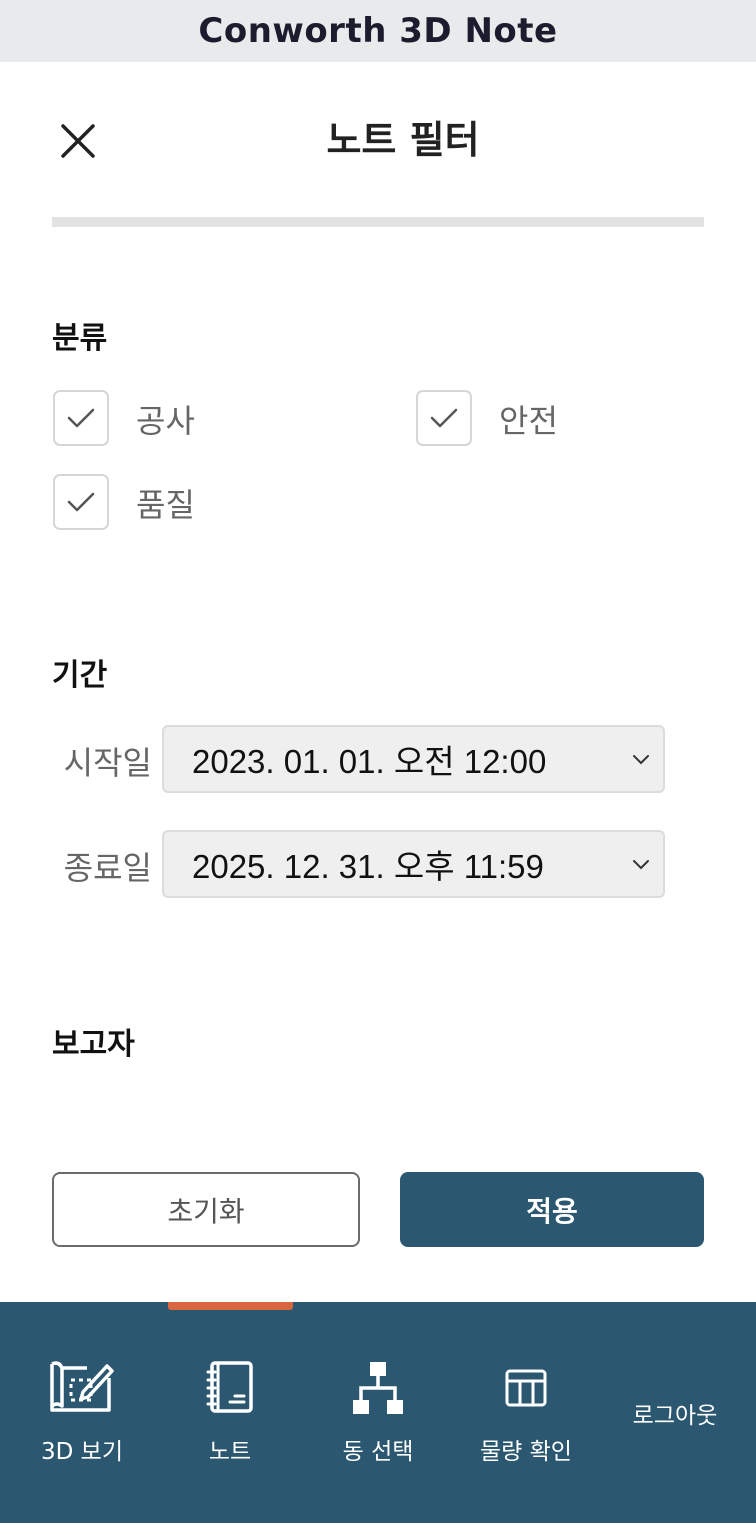 Image resolution: width=756 pixels, height=1523 pixels. I want to click on nav-item-building-select: 동 선택, so click(378, 1412).